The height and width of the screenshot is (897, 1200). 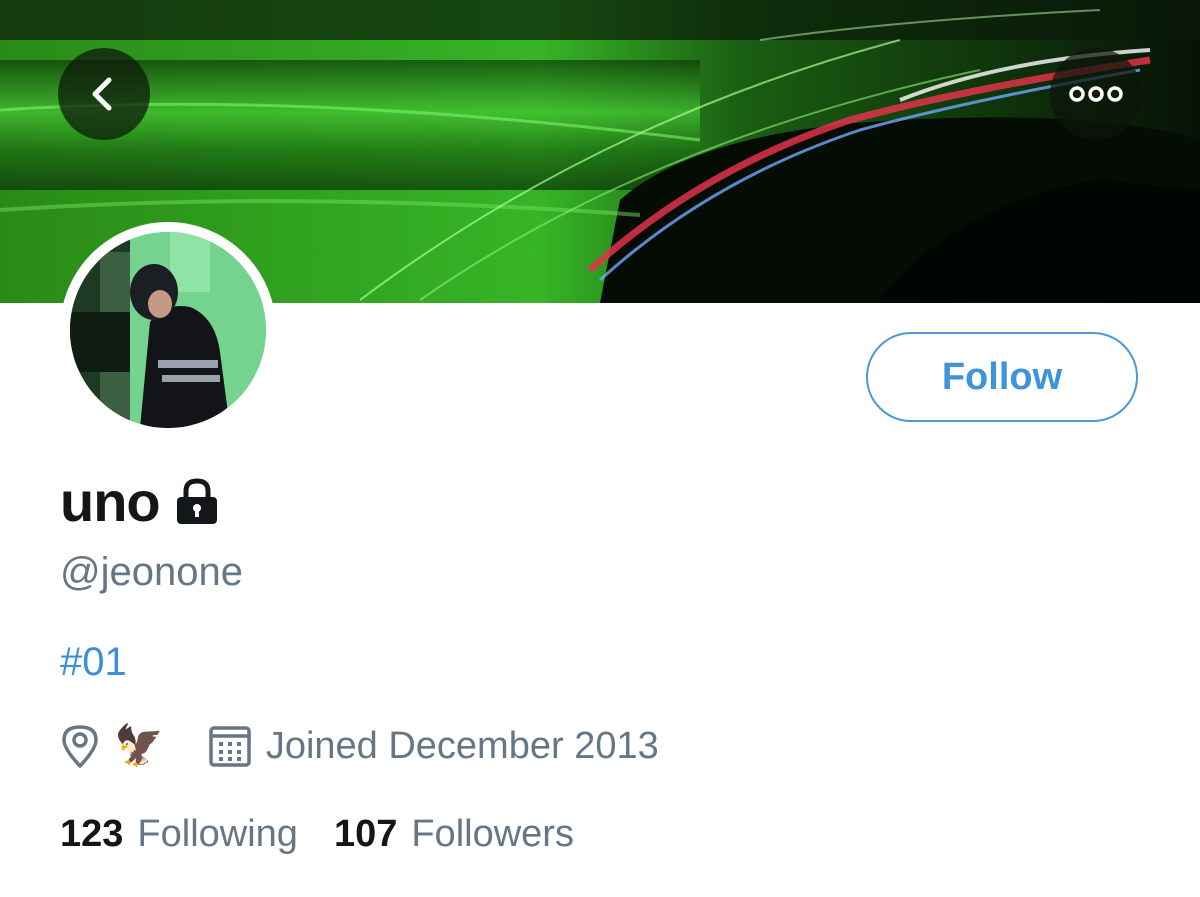 I want to click on display-name-row: uno, so click(x=140, y=501).